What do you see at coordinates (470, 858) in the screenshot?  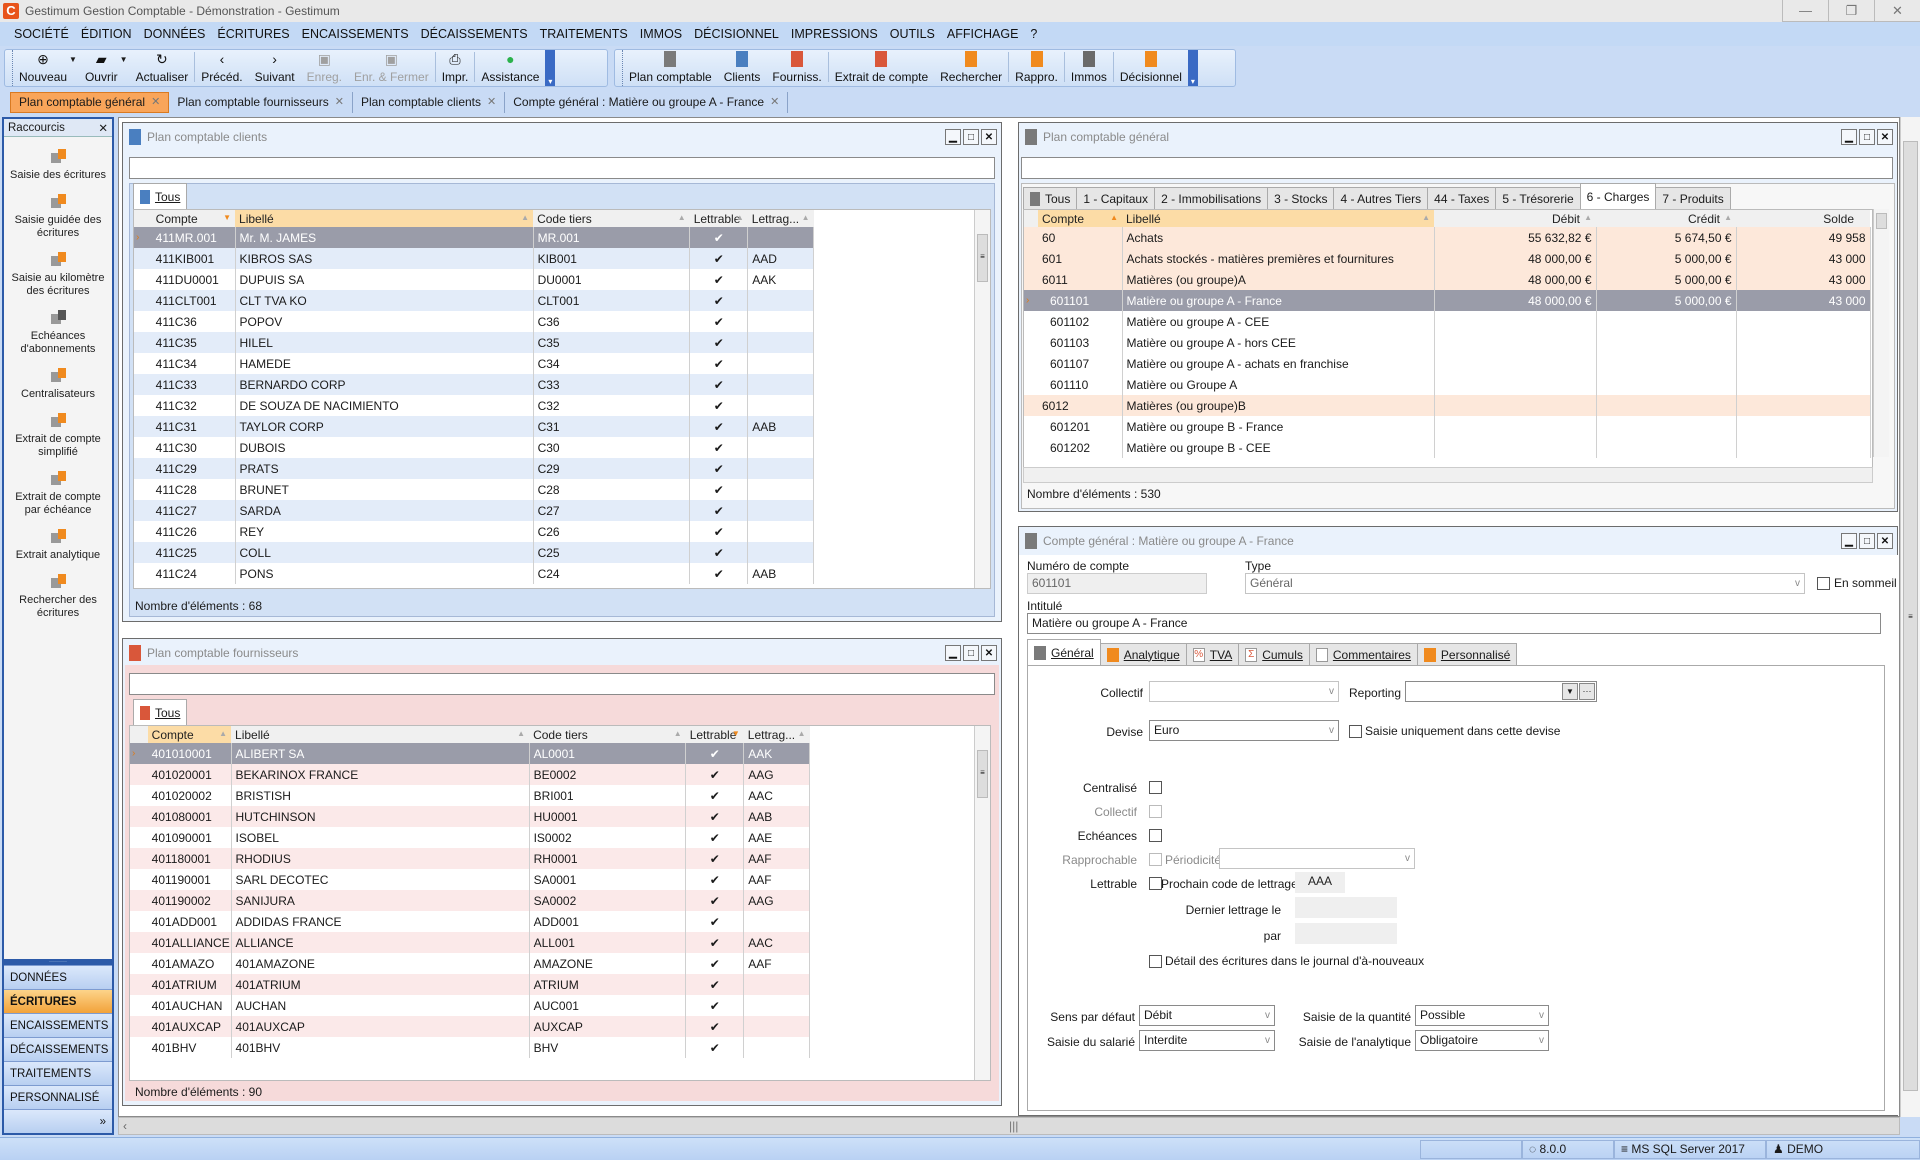 I see `table-row: 401180001 RHODIUS RH0001 ✔ AAF` at bounding box center [470, 858].